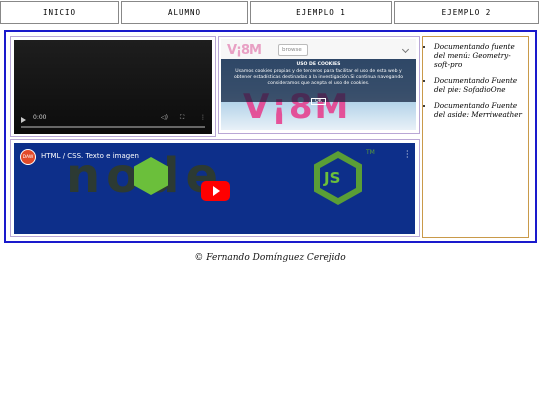 The image size is (540, 405). Describe the element at coordinates (405, 49) in the screenshot. I see `chevron-down-icon` at that location.